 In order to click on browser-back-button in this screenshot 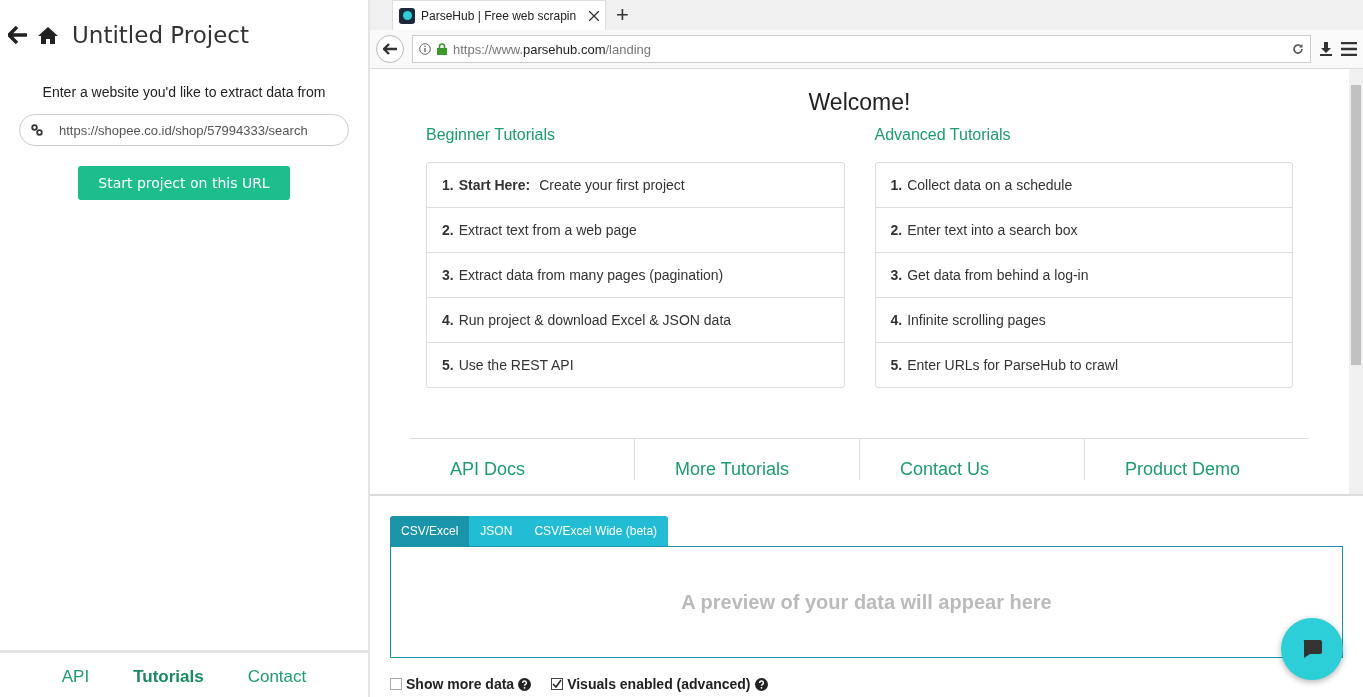, I will do `click(390, 49)`.